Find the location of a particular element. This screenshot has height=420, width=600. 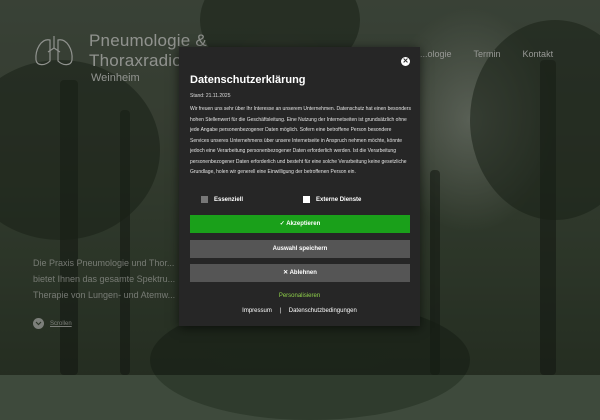

personalize-link: Personalisieren is located at coordinates (299, 296).